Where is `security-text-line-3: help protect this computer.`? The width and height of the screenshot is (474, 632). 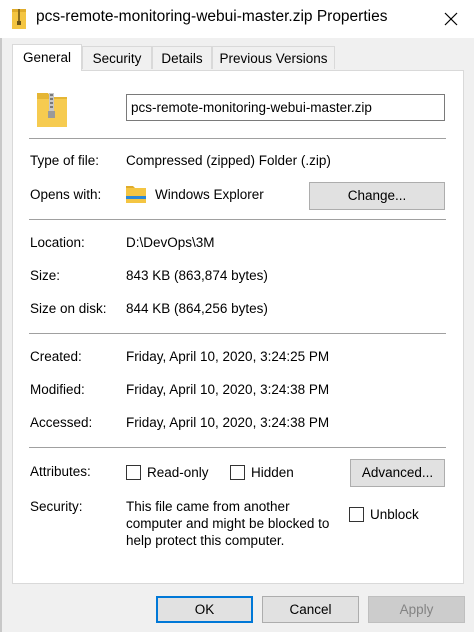
security-text-line-3: help protect this computer. is located at coordinates (205, 540).